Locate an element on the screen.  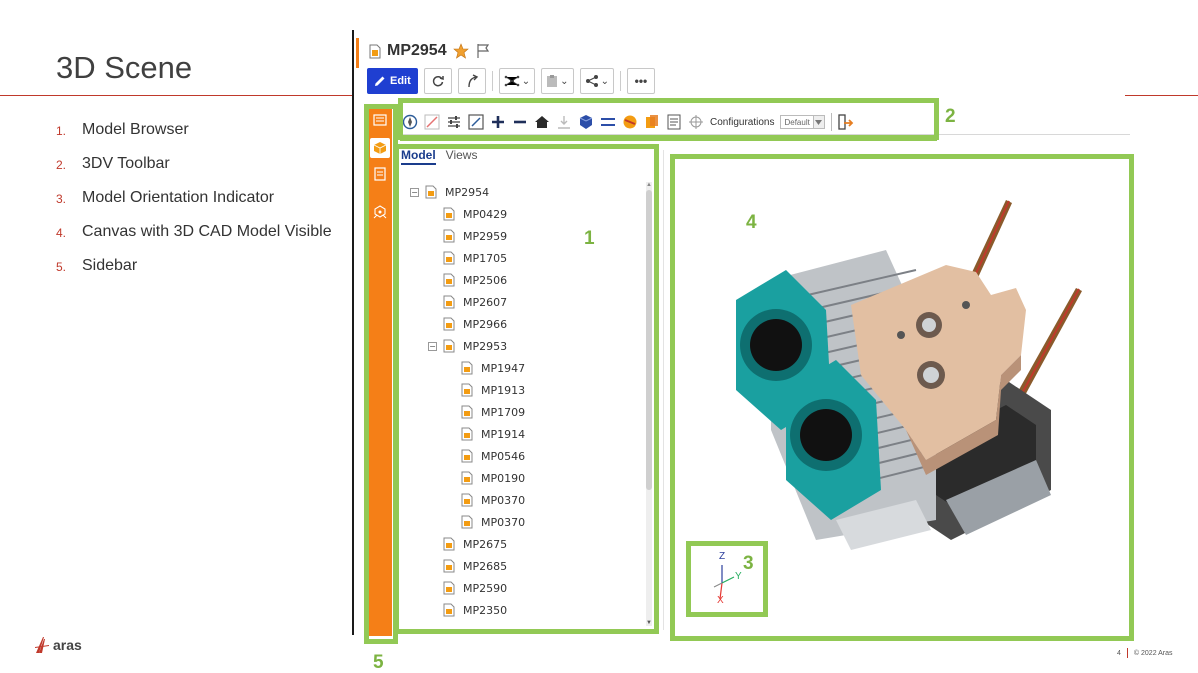
version-button is located at coordinates (471, 81).